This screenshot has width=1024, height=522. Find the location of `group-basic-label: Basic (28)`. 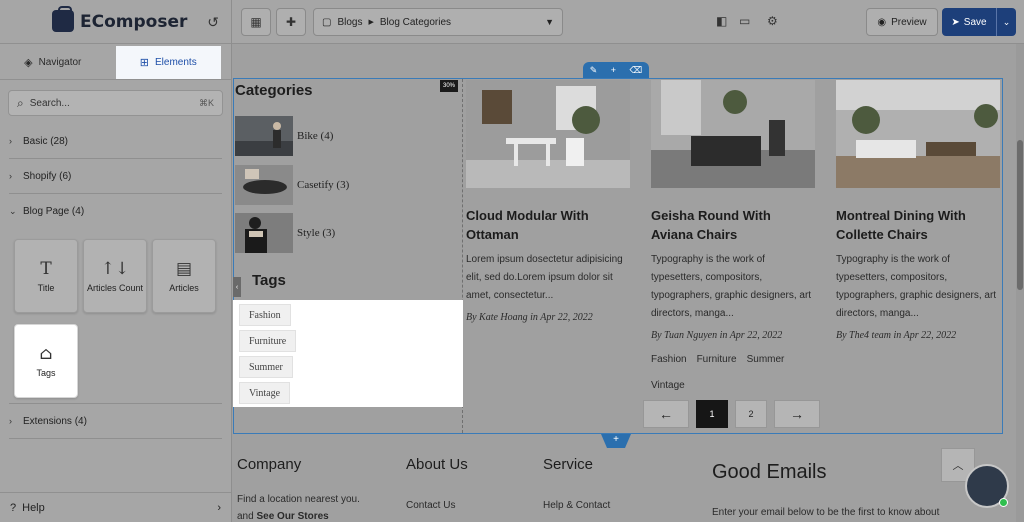

group-basic-label: Basic (28) is located at coordinates (46, 141).